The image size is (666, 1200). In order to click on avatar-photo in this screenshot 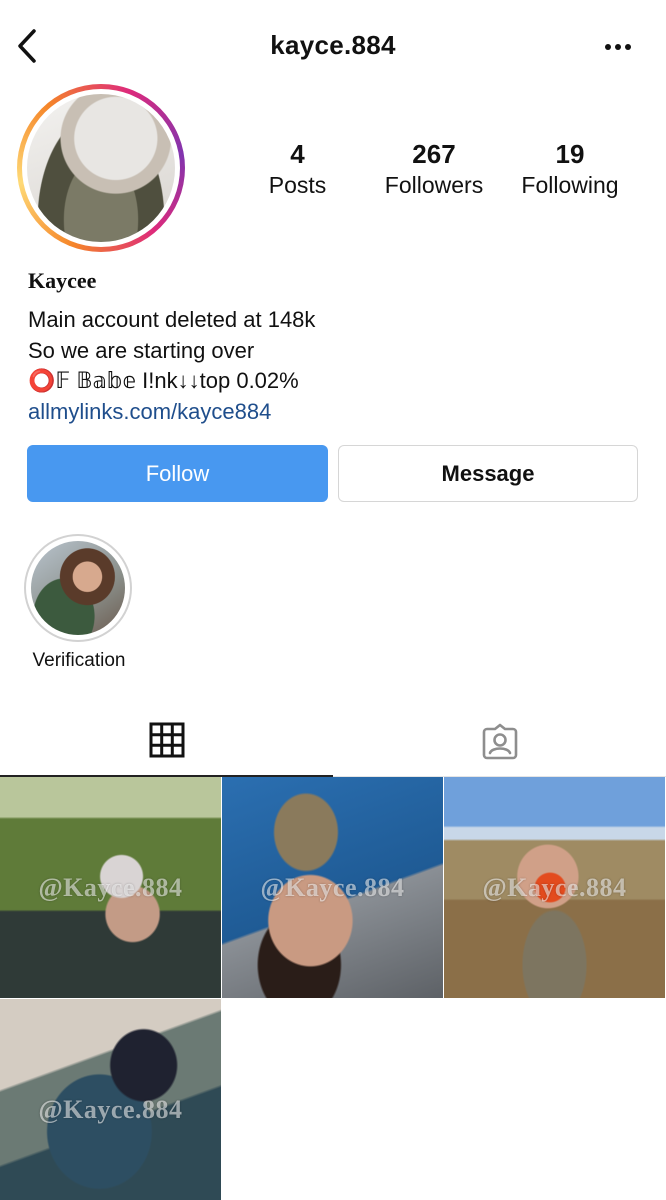, I will do `click(101, 168)`.